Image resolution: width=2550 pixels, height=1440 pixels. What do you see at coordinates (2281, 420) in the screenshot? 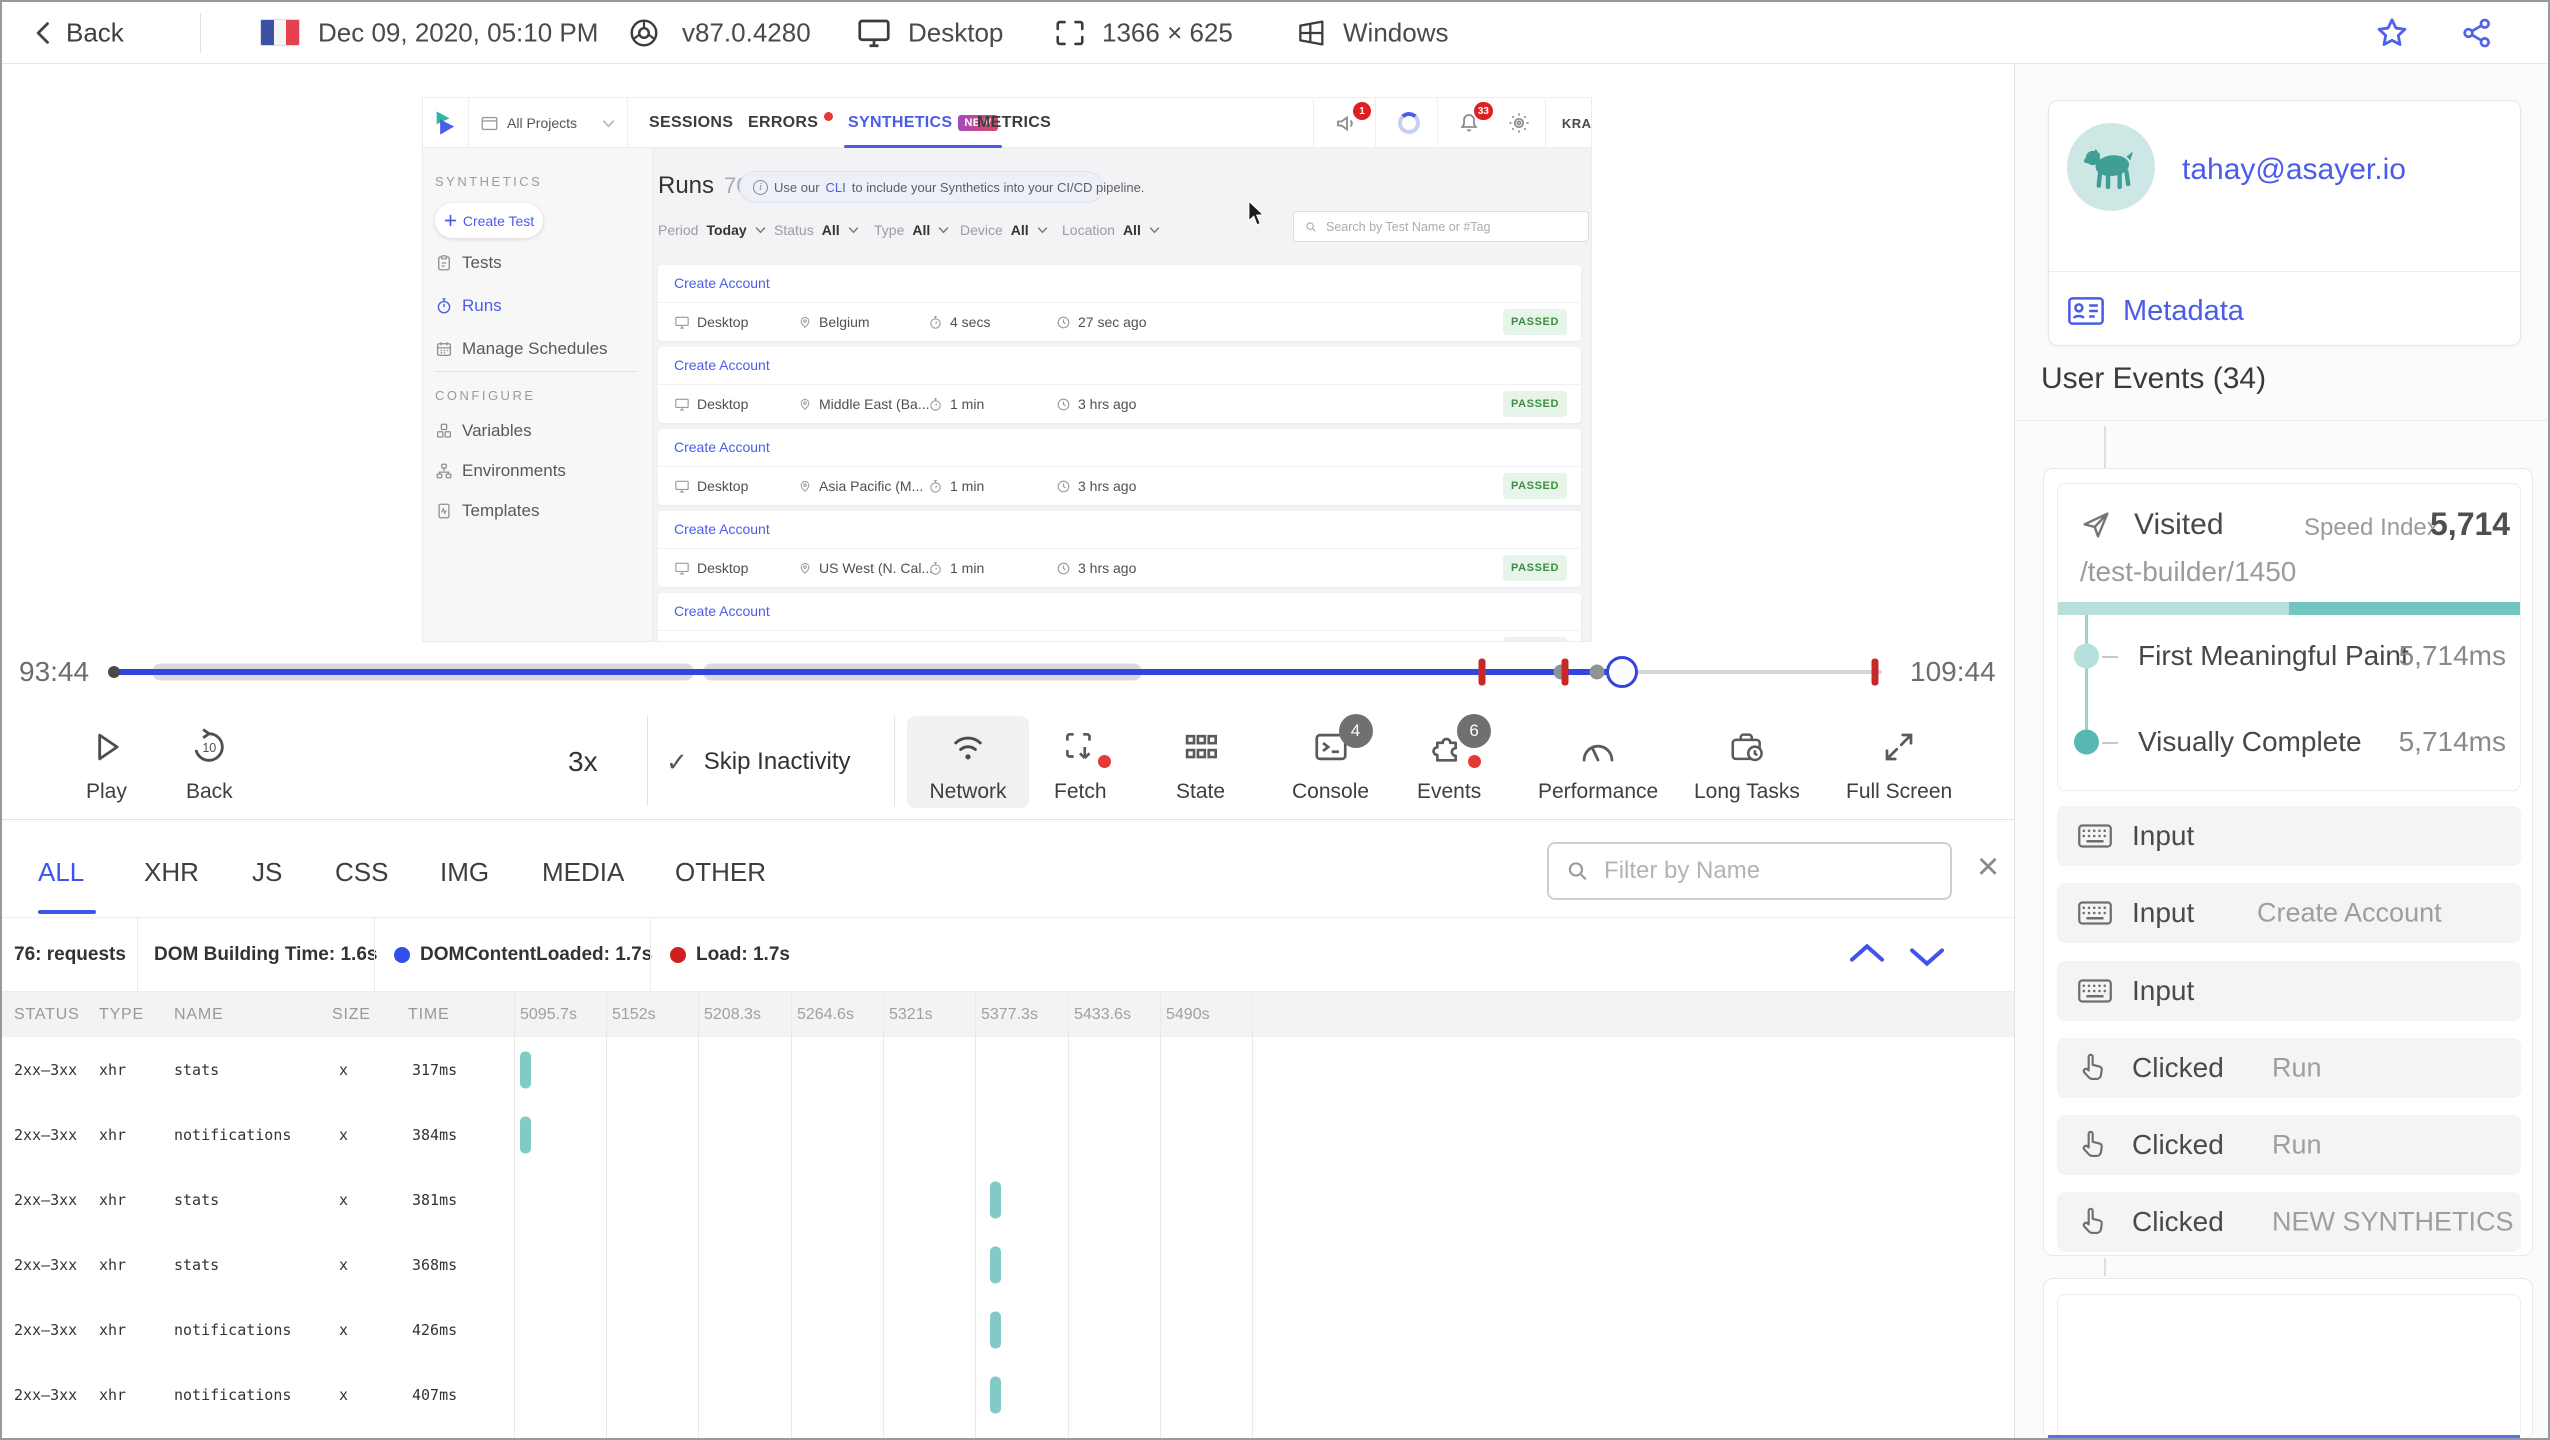
I see `divider` at bounding box center [2281, 420].